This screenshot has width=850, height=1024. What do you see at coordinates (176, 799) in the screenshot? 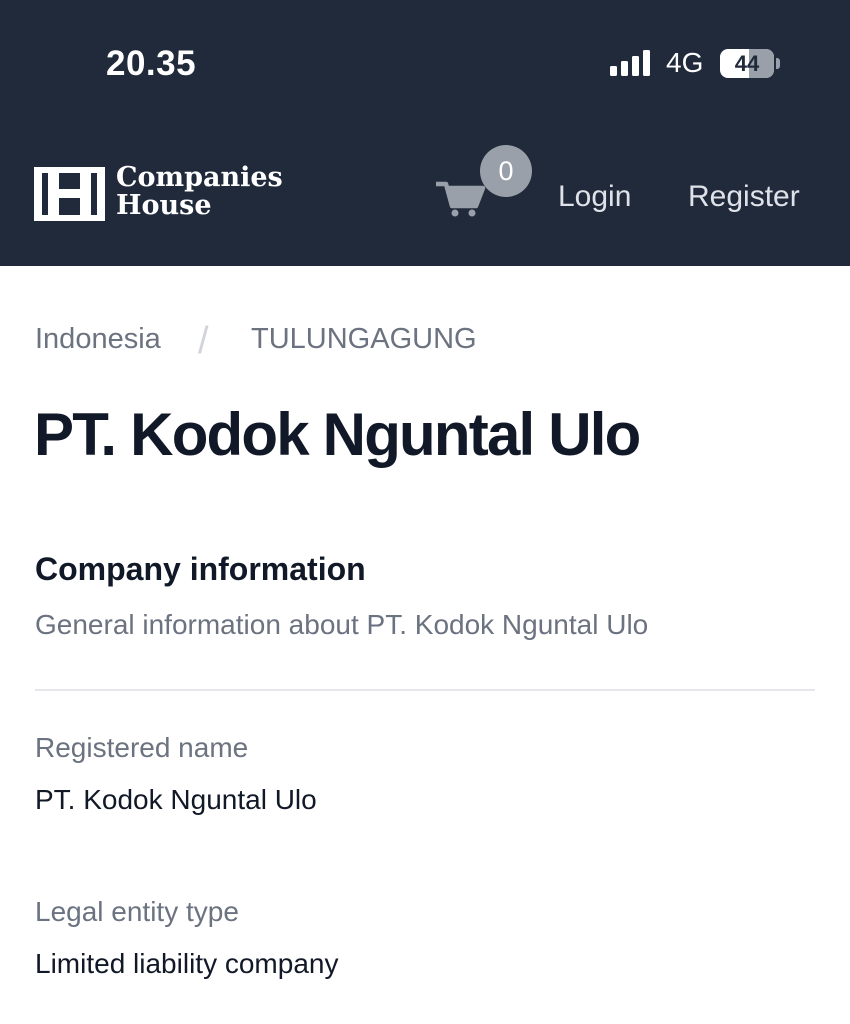
I see `registered-name-value: PT. Kodok Nguntal Ulo` at bounding box center [176, 799].